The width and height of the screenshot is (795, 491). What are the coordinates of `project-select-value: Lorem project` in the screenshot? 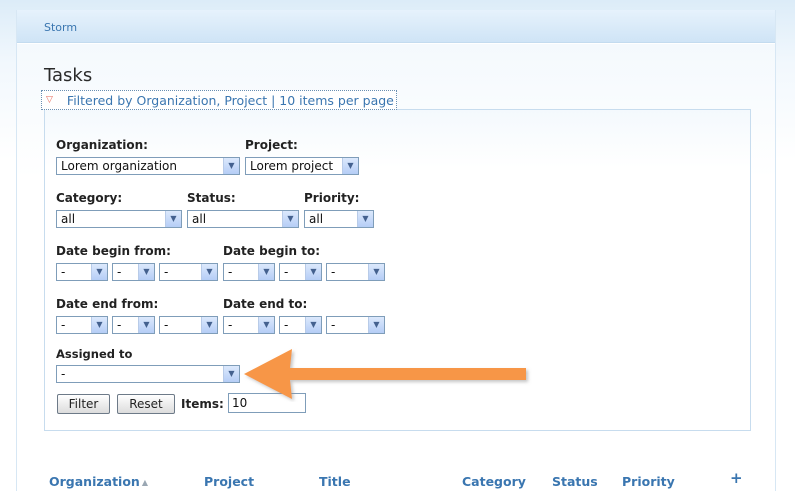 It's located at (292, 166).